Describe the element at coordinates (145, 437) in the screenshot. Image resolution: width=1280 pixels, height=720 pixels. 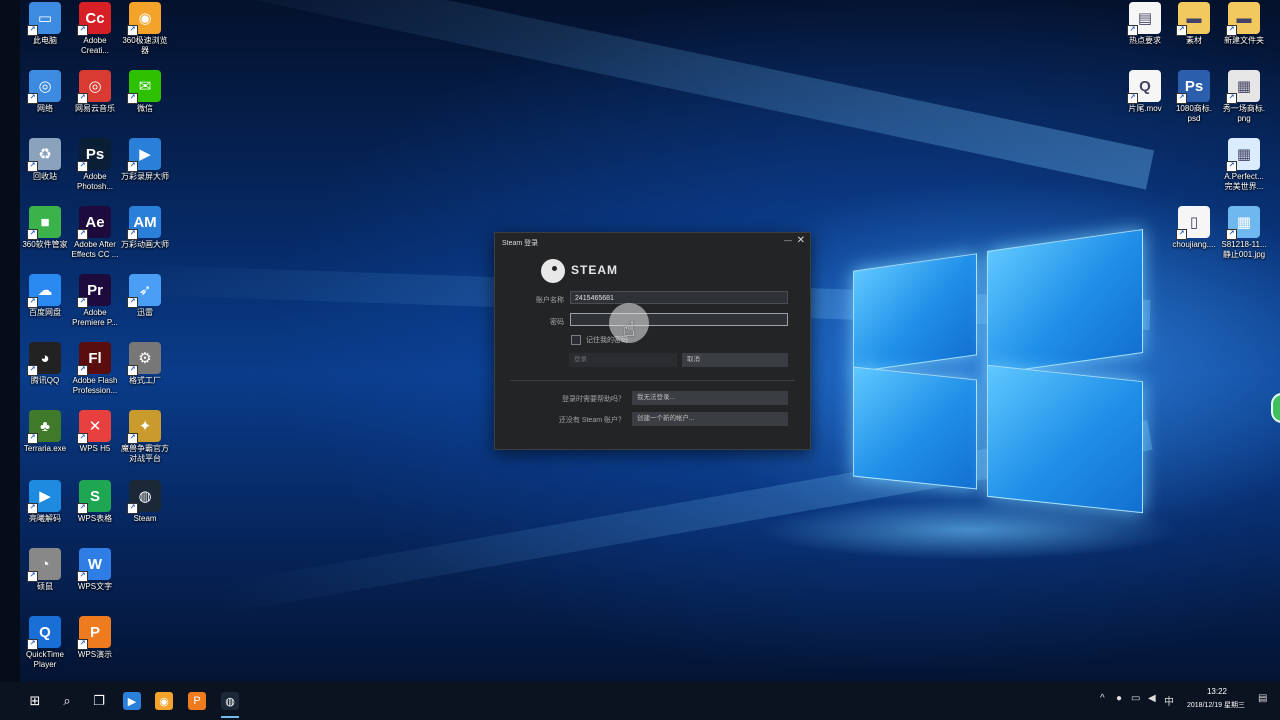
I see `desktop-icon: ✦ ↗ 魔兽争霸官方 对战平台` at that location.